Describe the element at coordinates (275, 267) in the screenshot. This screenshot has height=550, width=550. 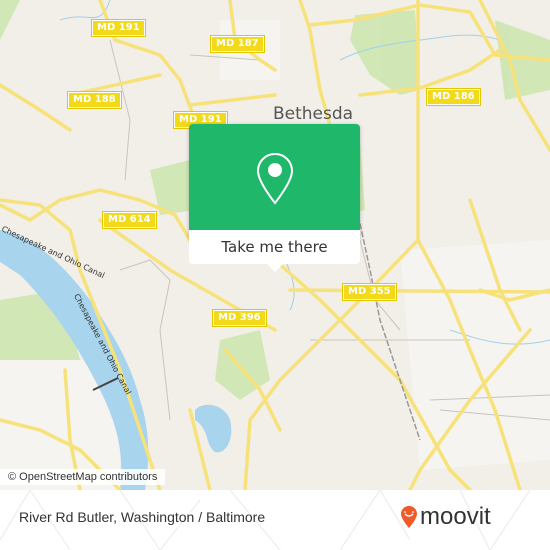
I see `popup-pointer` at that location.